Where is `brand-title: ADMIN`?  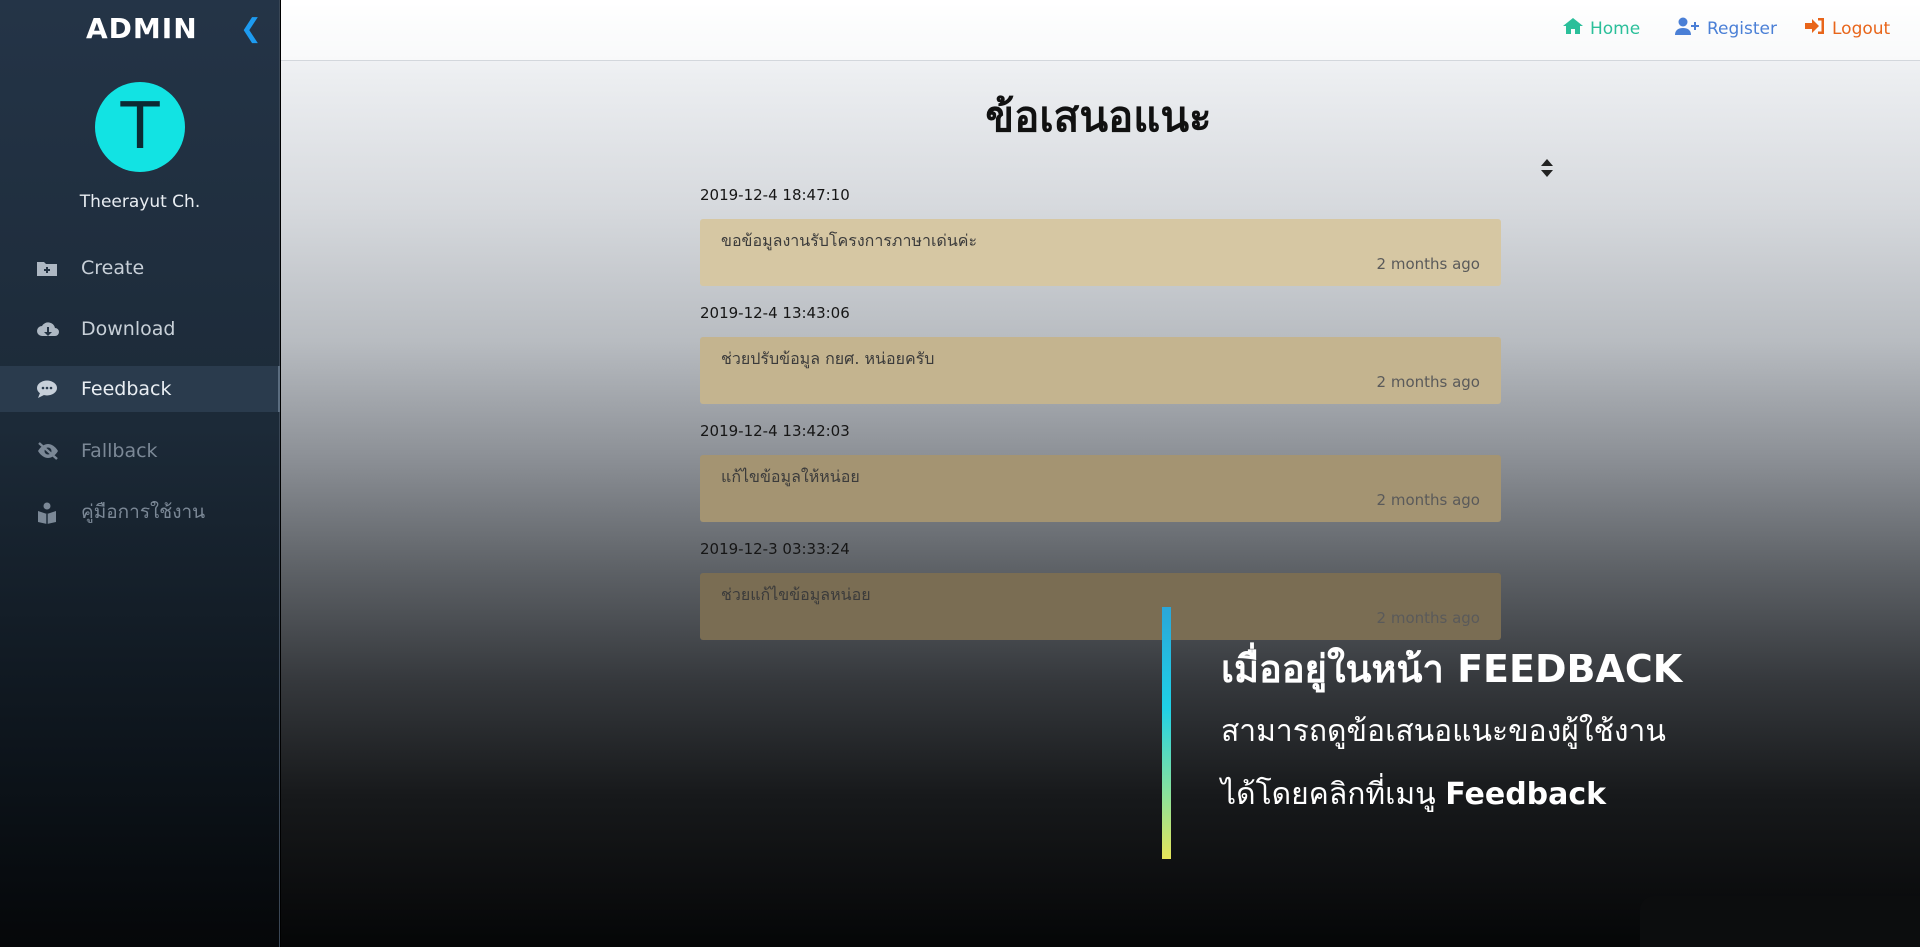 brand-title: ADMIN is located at coordinates (142, 28).